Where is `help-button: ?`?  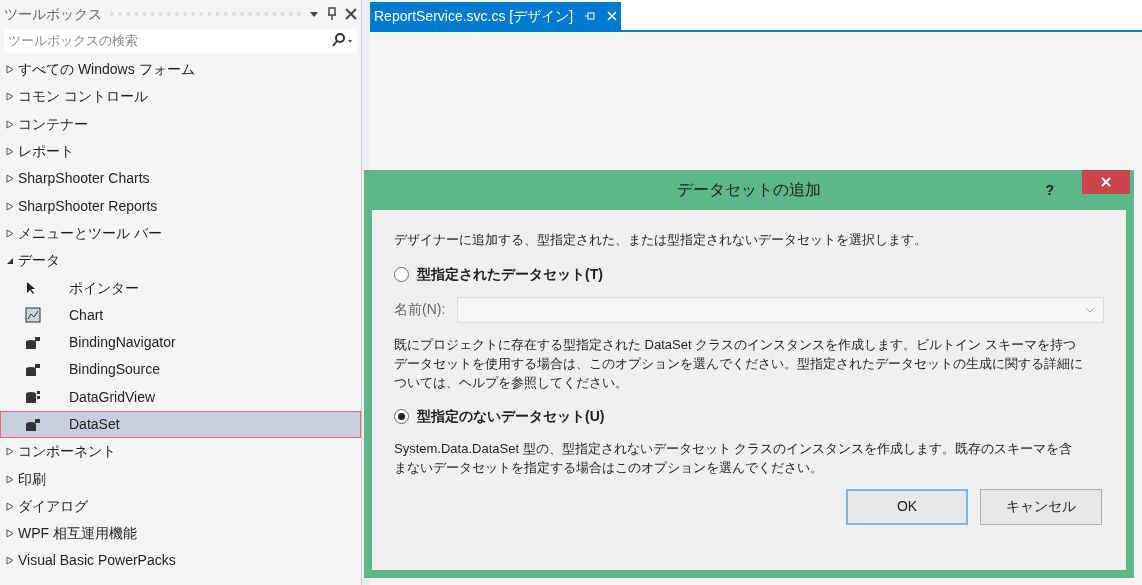
help-button: ? is located at coordinates (1049, 190).